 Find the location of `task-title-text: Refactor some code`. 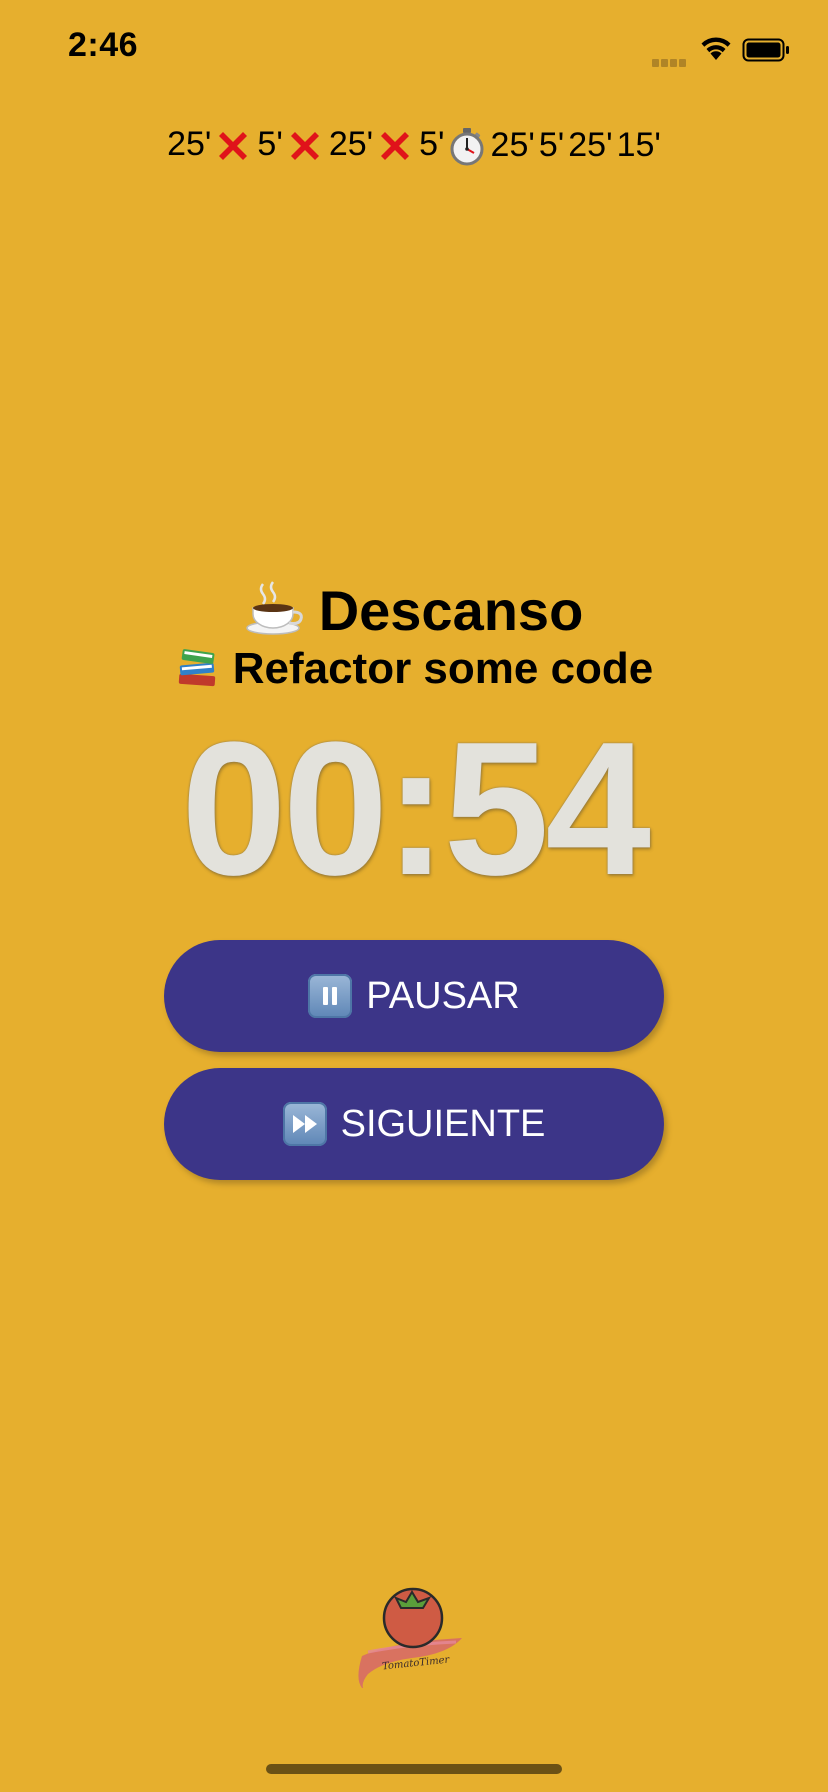

task-title-text: Refactor some code is located at coordinates (443, 668).